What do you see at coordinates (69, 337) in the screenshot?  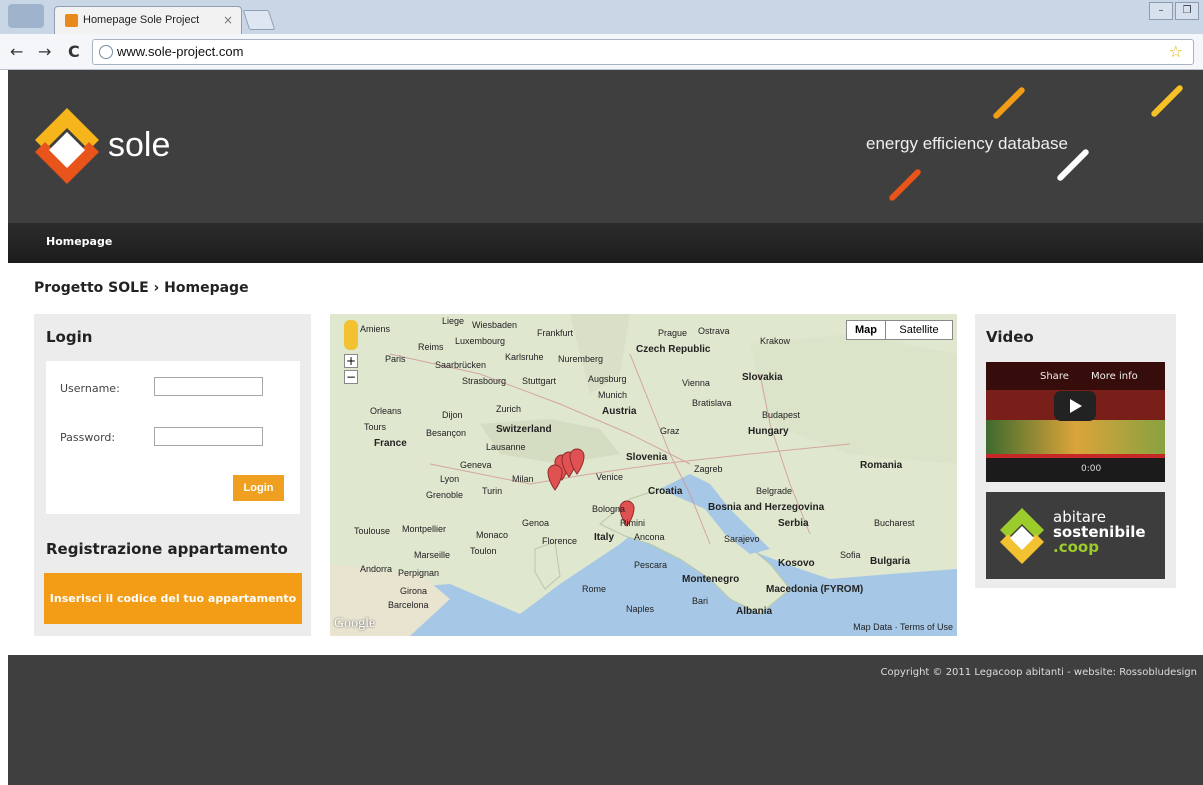 I see `login-title: Login` at bounding box center [69, 337].